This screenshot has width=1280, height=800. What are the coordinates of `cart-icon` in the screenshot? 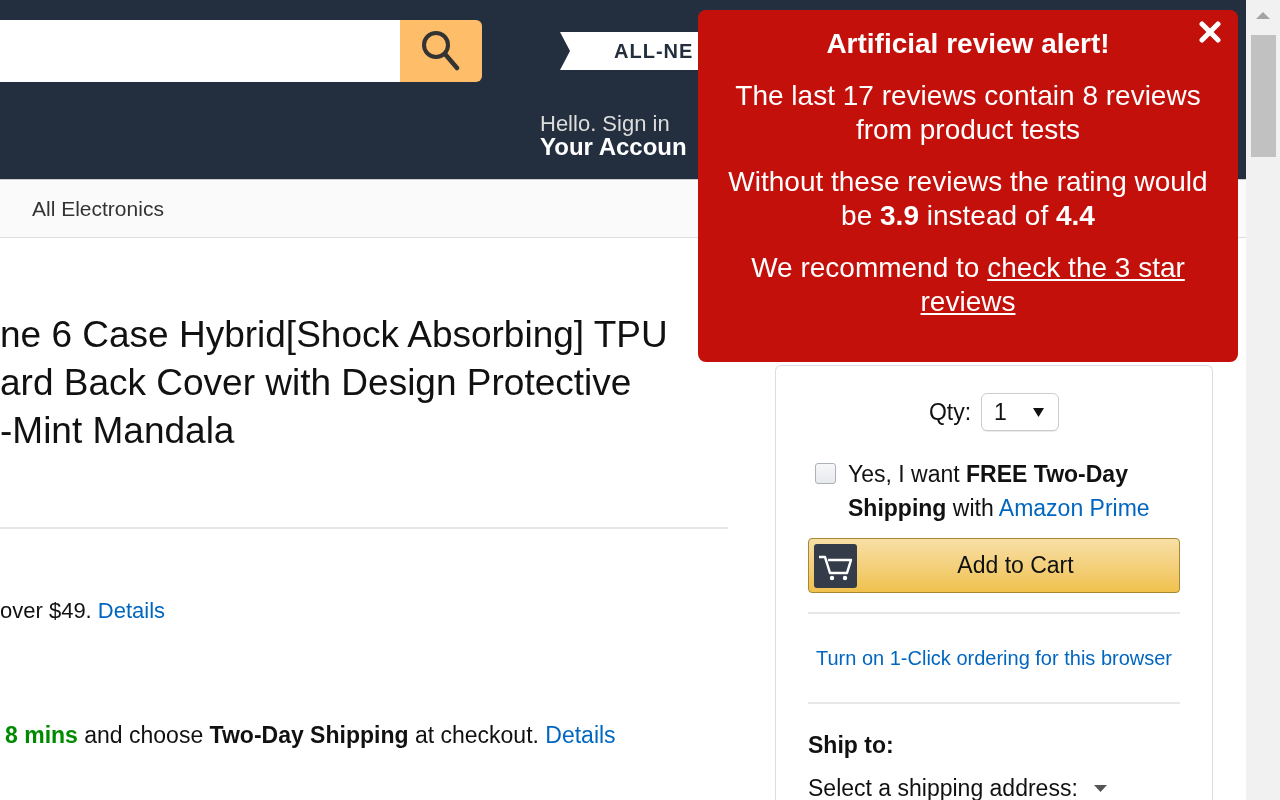 It's located at (835, 565).